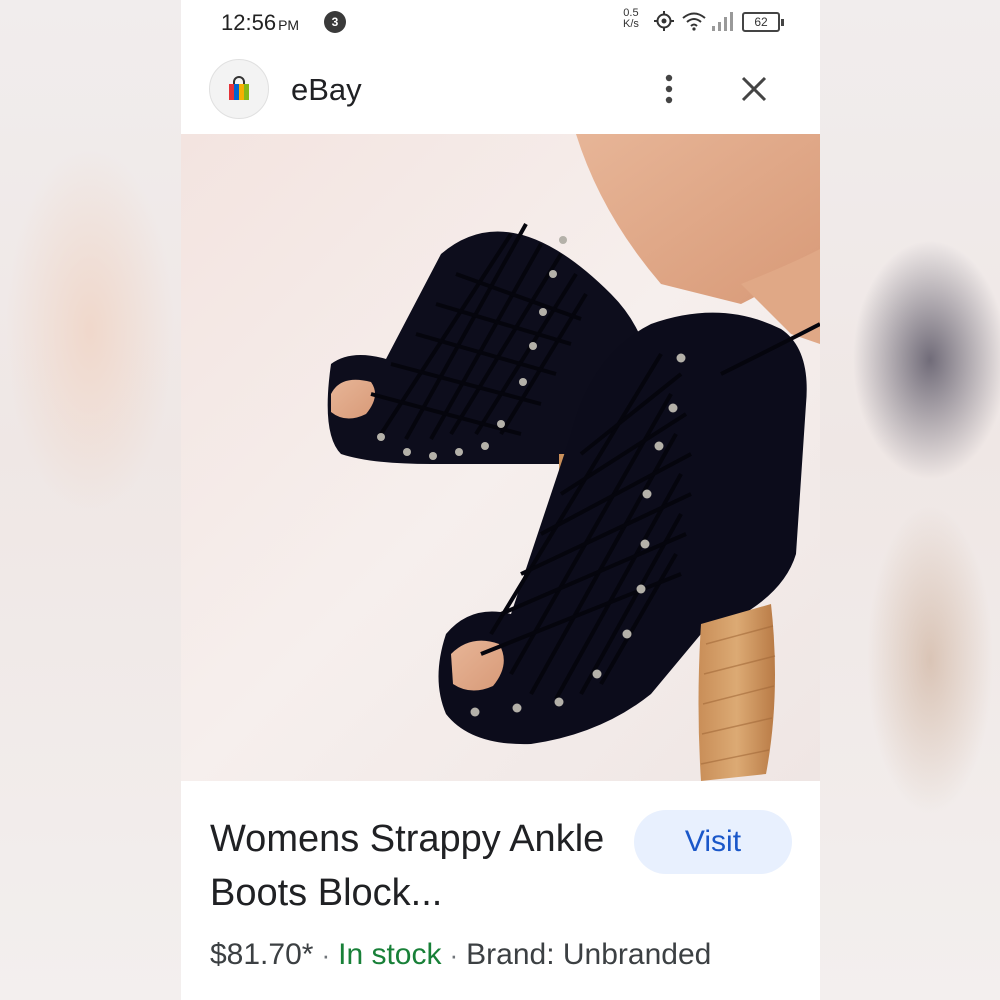 The image size is (1000, 1000). I want to click on close-icon, so click(754, 89).